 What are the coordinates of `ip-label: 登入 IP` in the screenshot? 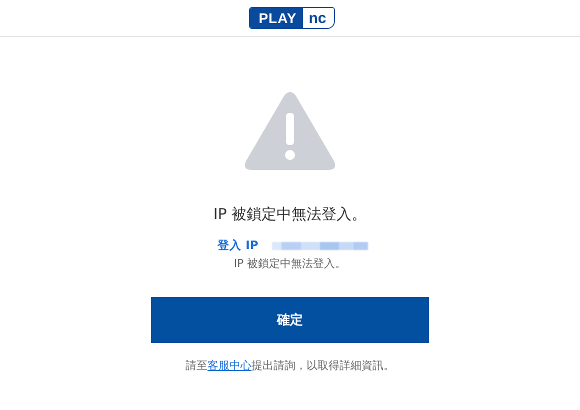 It's located at (238, 245).